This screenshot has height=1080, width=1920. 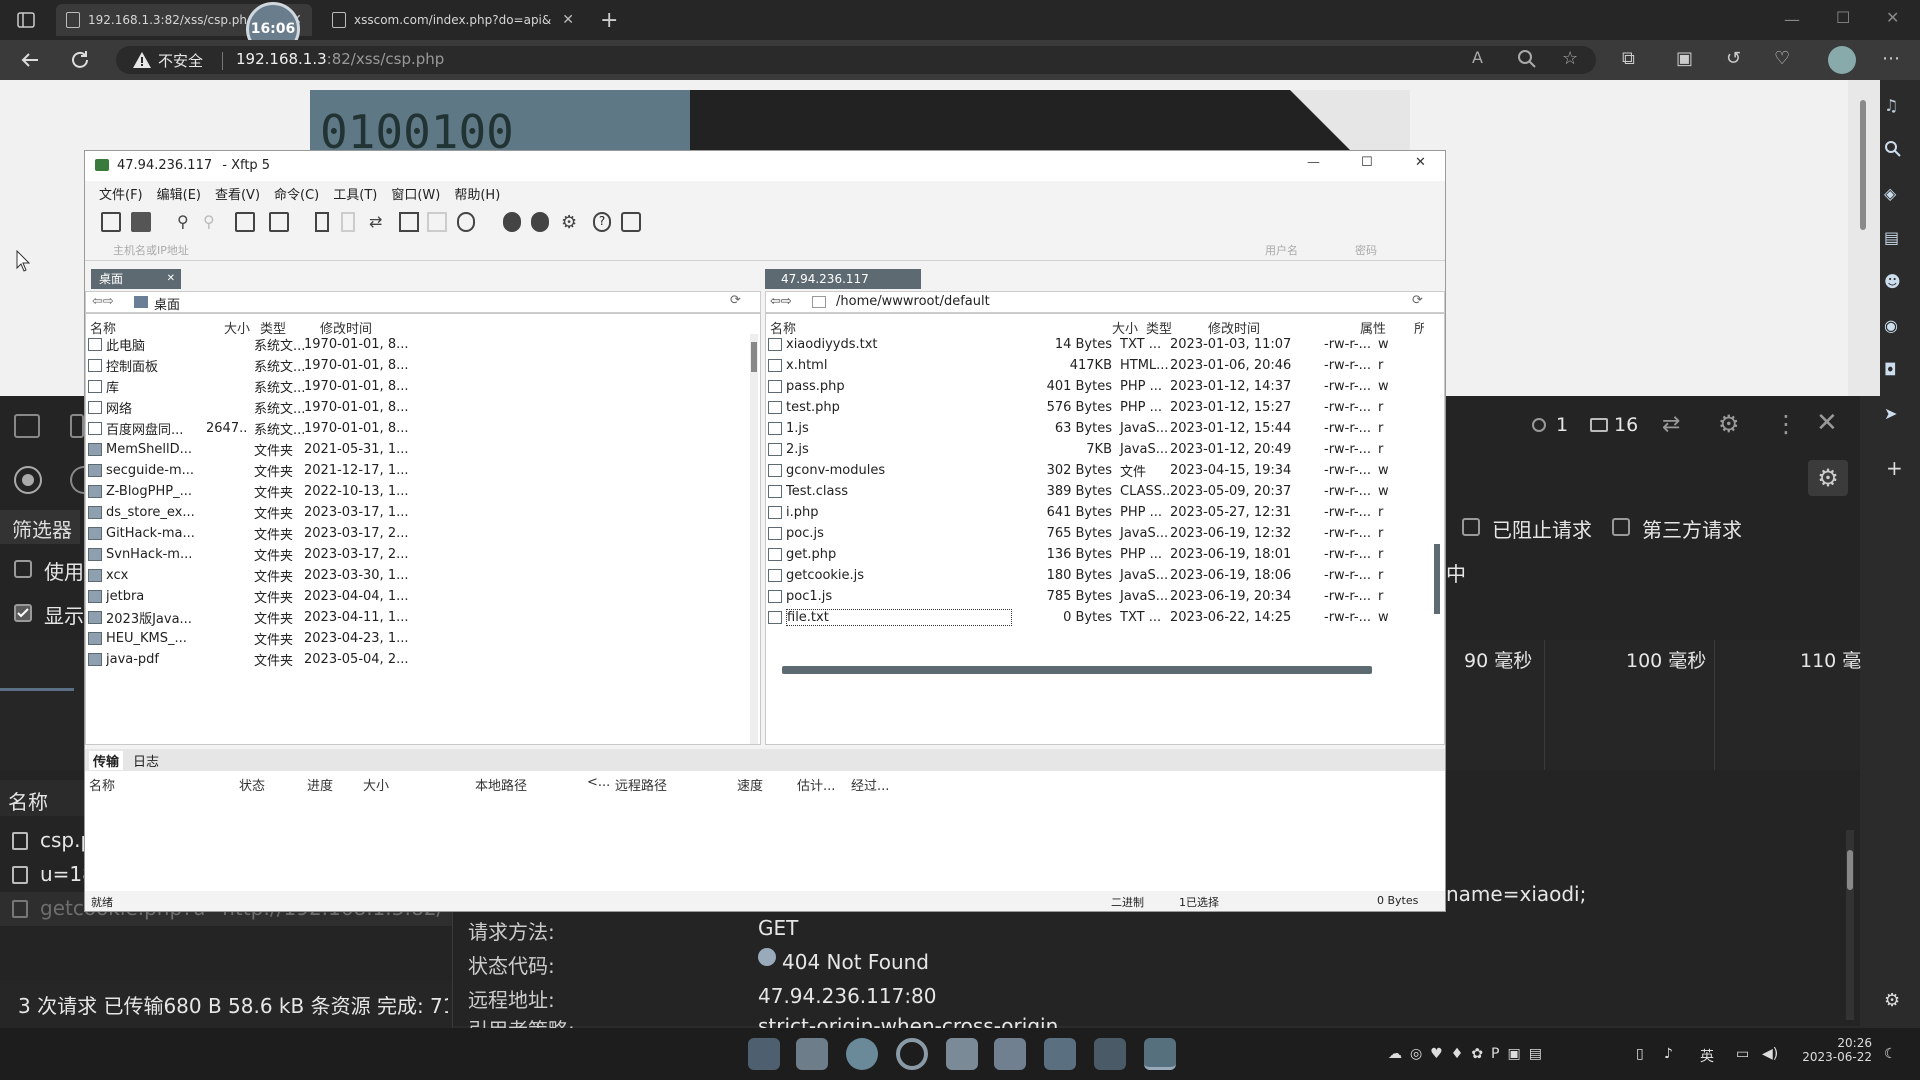 I want to click on tcol-remote: 远程路径, so click(x=641, y=784).